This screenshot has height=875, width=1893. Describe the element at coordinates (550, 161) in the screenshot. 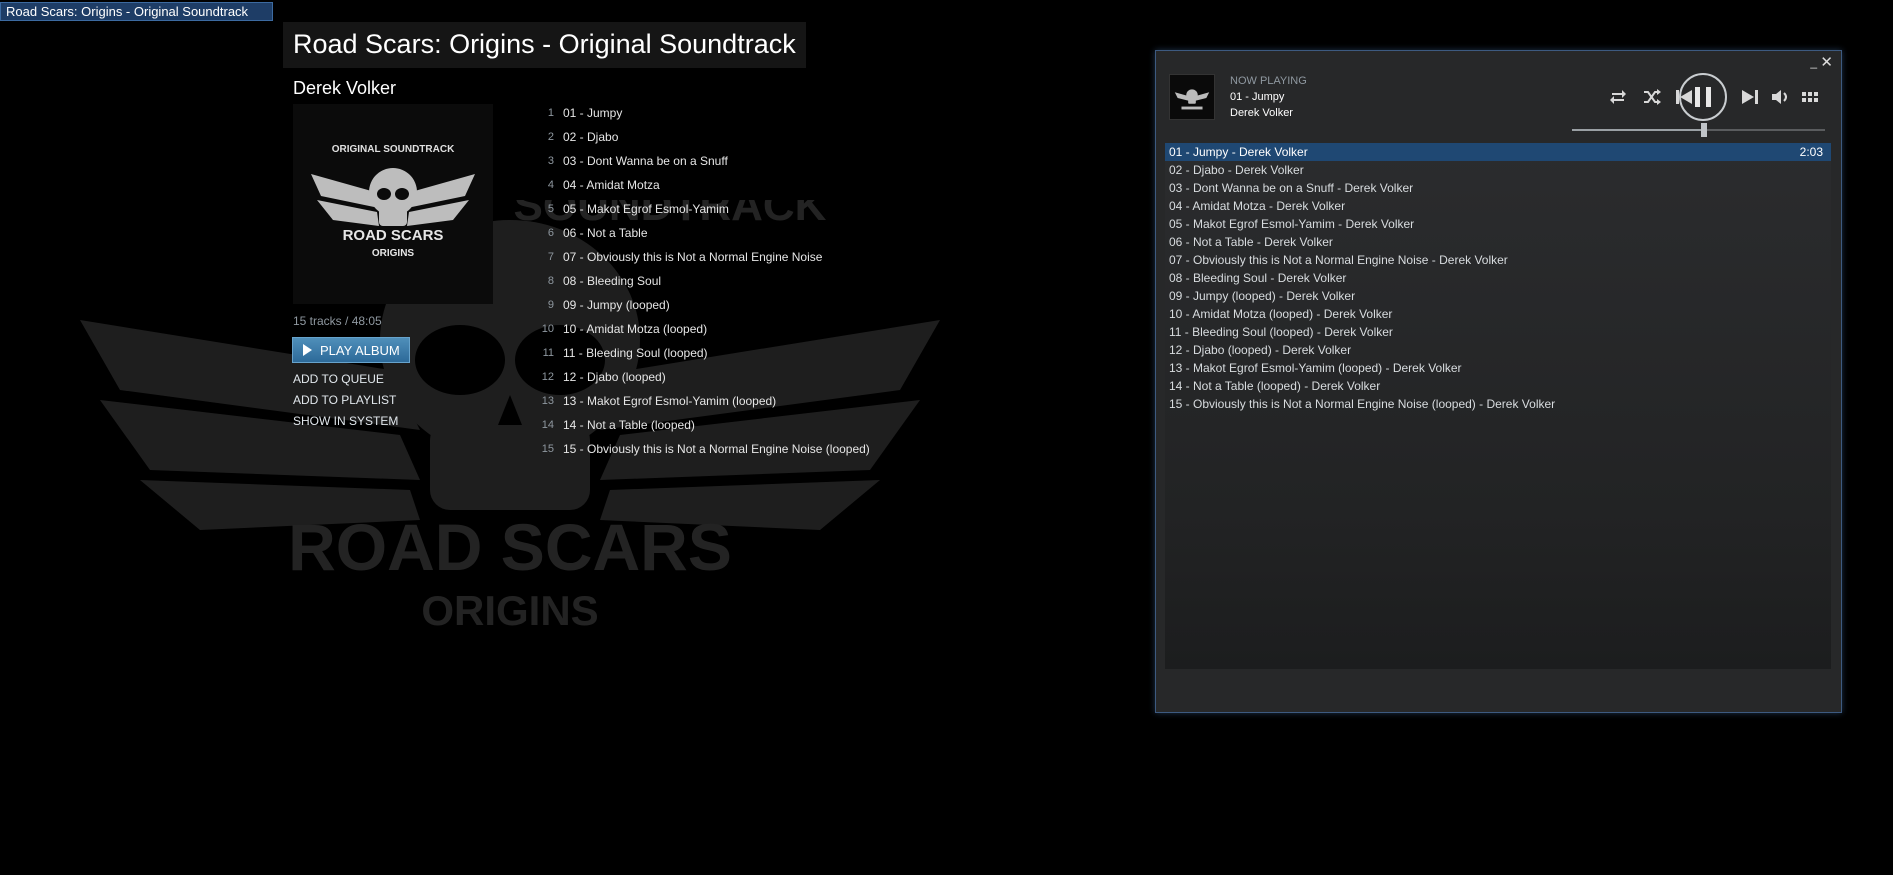

I see `track-number: 3` at that location.